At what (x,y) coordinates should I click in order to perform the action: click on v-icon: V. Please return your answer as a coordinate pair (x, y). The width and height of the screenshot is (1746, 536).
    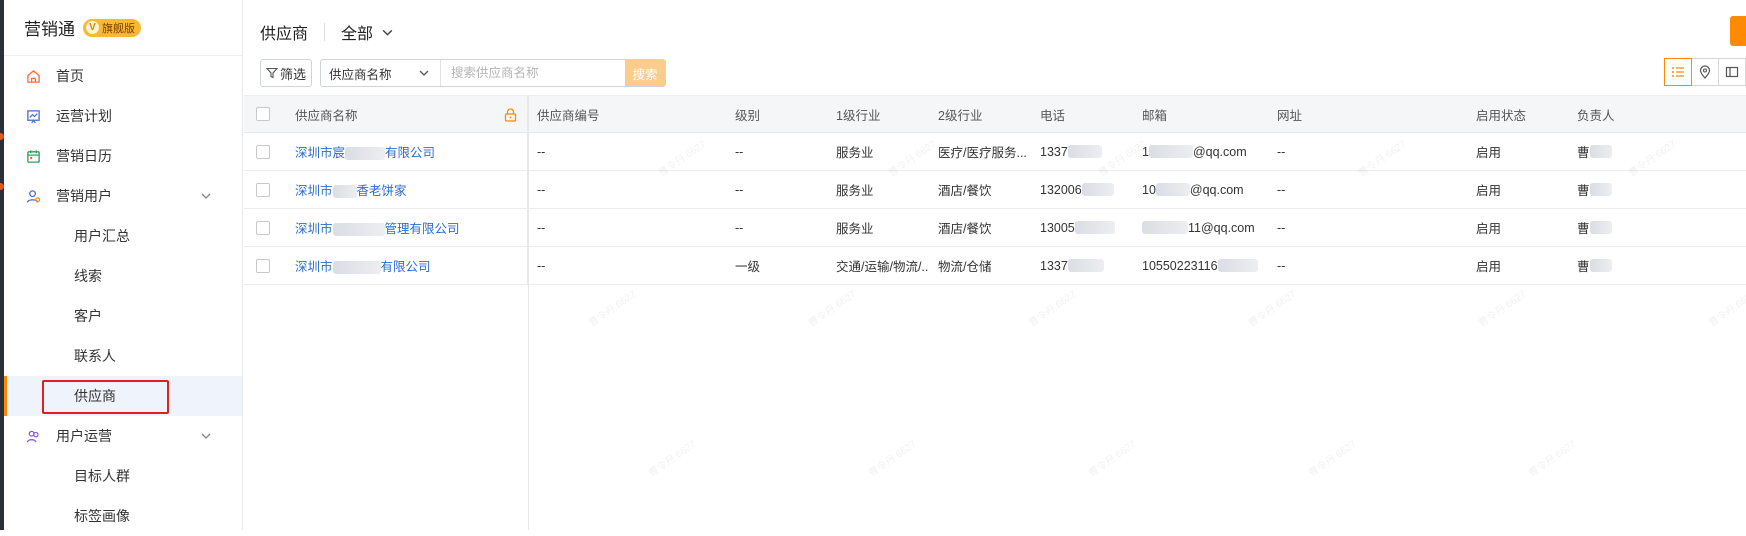
    Looking at the image, I should click on (92, 27).